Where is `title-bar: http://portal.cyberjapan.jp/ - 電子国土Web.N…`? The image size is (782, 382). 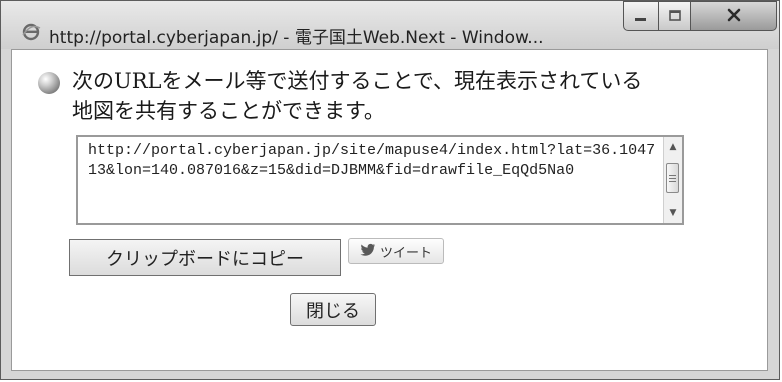
title-bar: http://portal.cyberjapan.jp/ - 電子国土Web.N… is located at coordinates (390, 25).